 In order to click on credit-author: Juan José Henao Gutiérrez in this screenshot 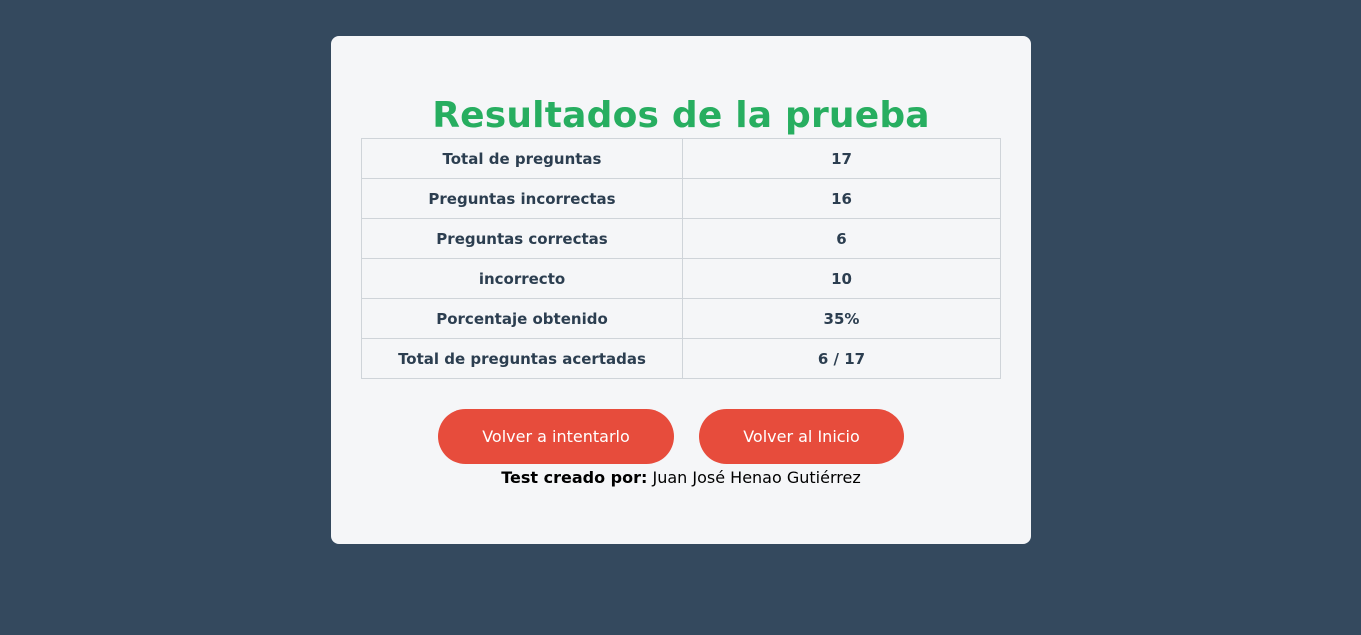, I will do `click(756, 477)`.